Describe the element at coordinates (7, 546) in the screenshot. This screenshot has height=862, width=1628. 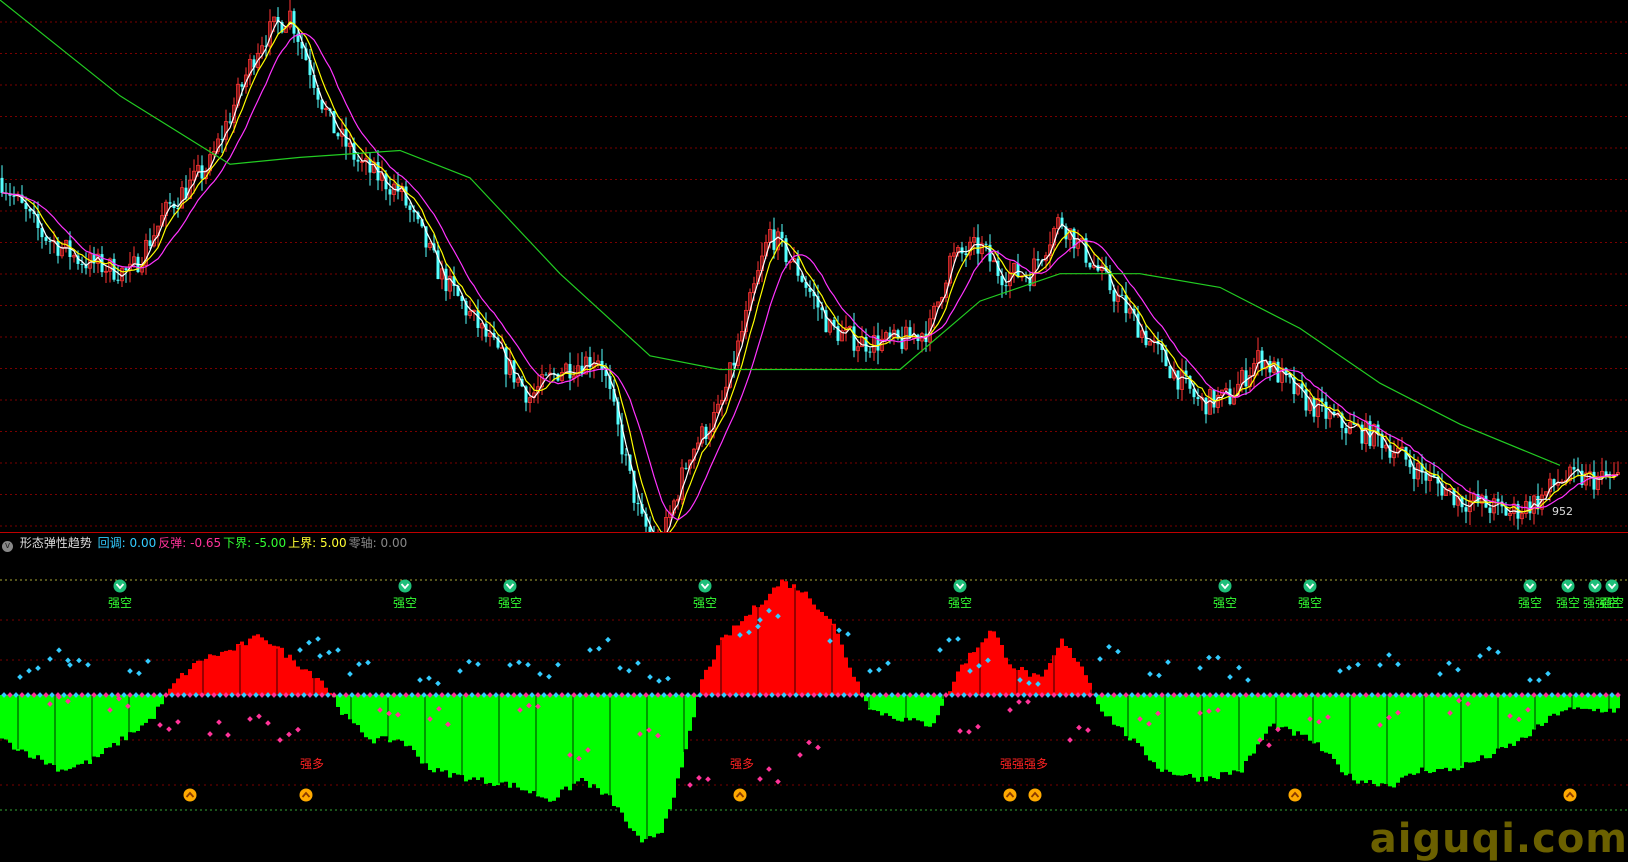
I see `collapse-icon: v` at that location.